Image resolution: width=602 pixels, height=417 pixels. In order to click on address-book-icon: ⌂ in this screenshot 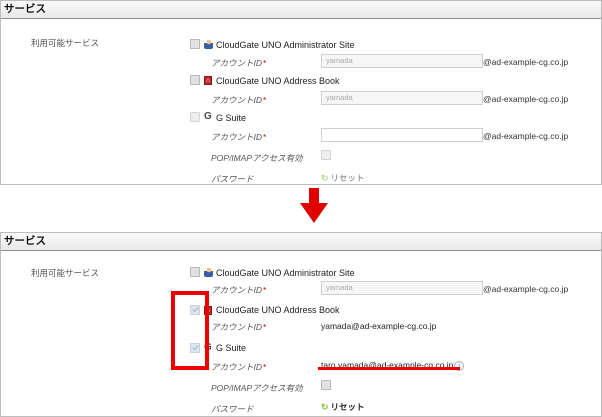, I will do `click(208, 80)`.